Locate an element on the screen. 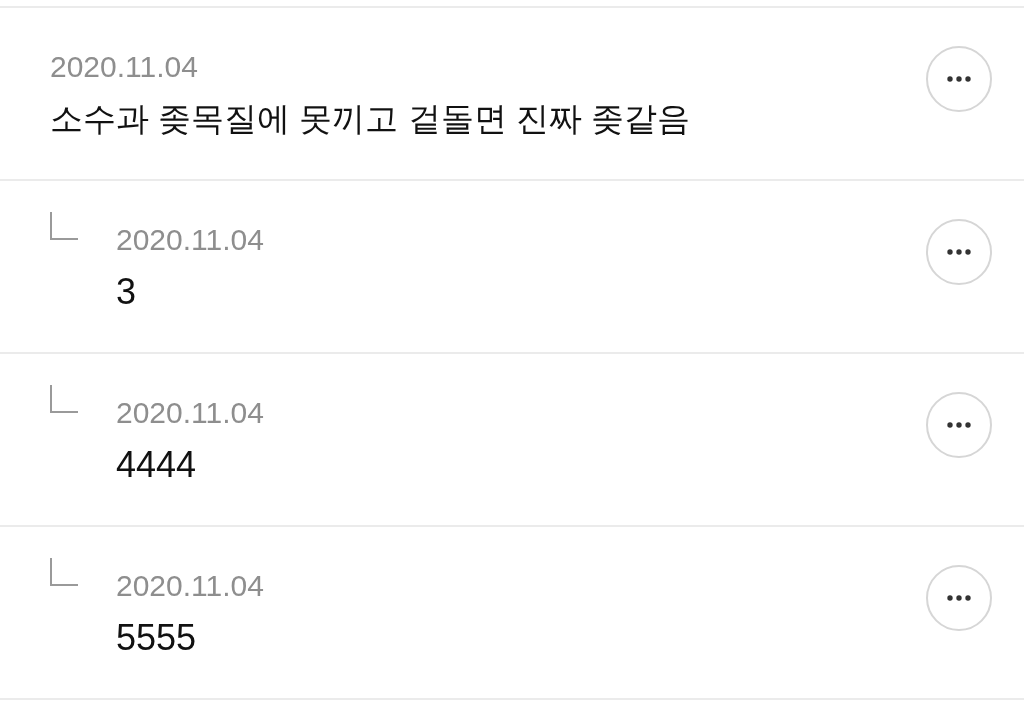  comment-text: 4444 is located at coordinates (156, 465).